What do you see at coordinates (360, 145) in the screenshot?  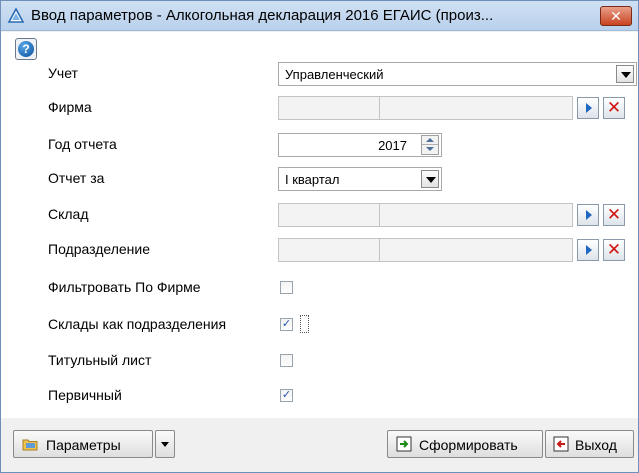 I see `year-spinner: 2017` at bounding box center [360, 145].